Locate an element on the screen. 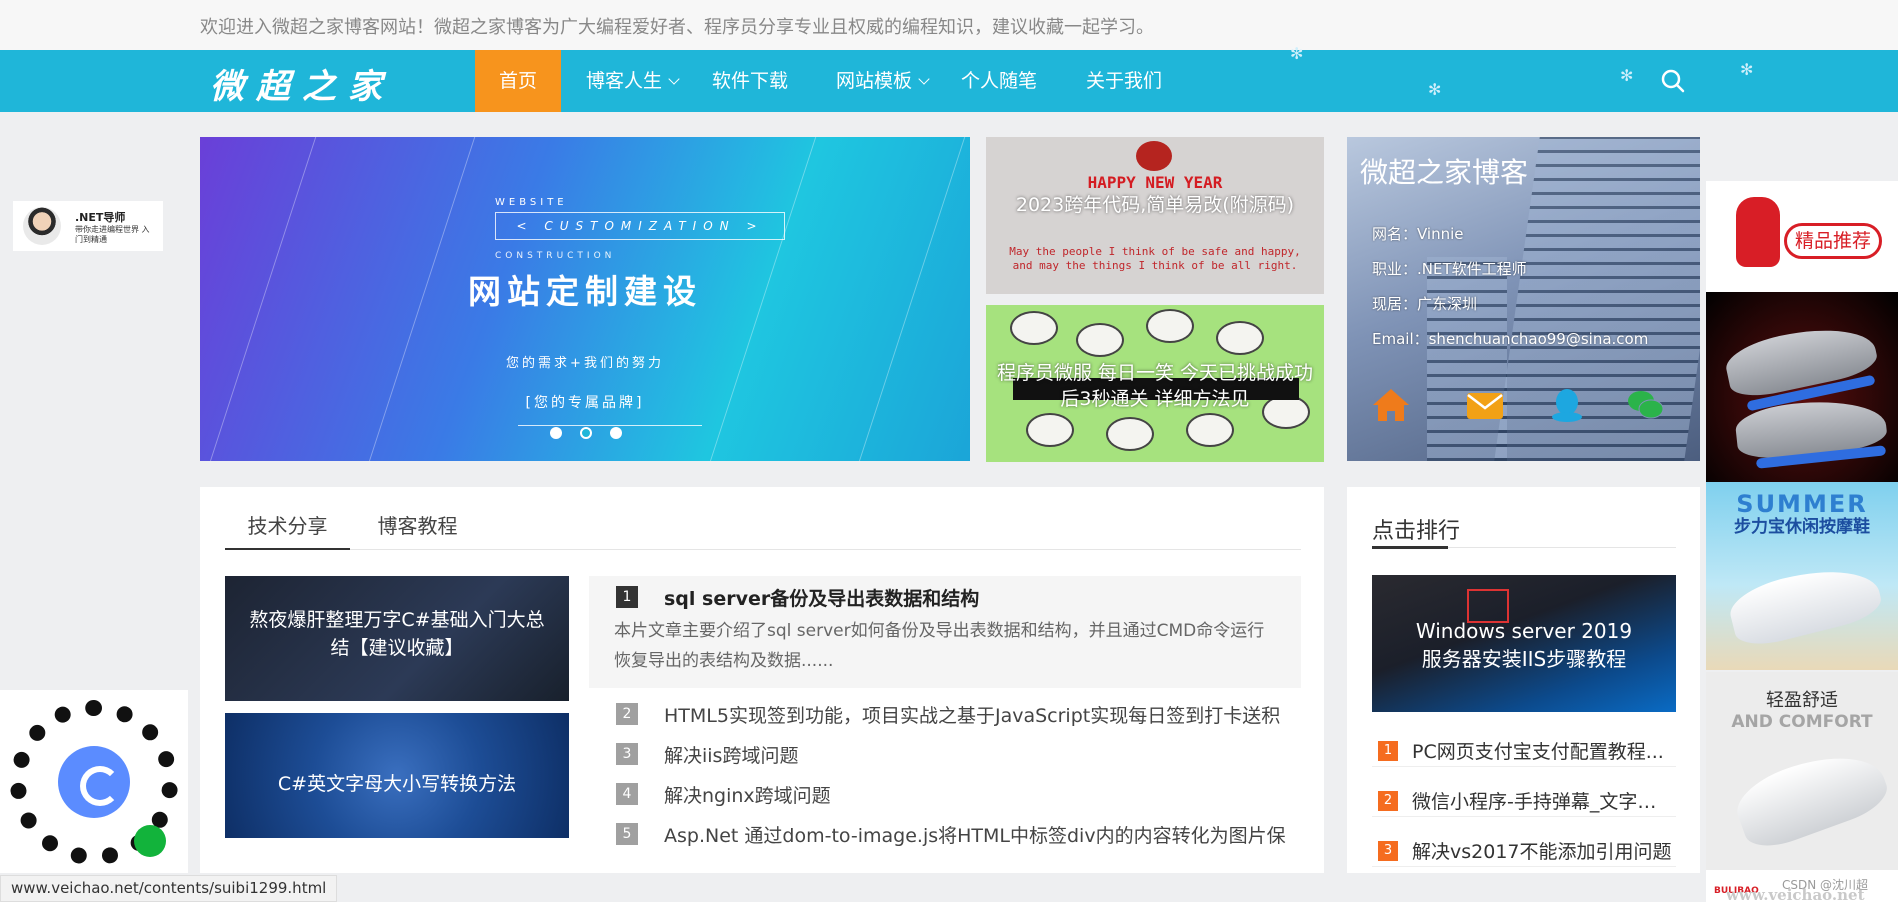 The image size is (1898, 902). banner-tag-top: WEBSITE is located at coordinates (531, 202).